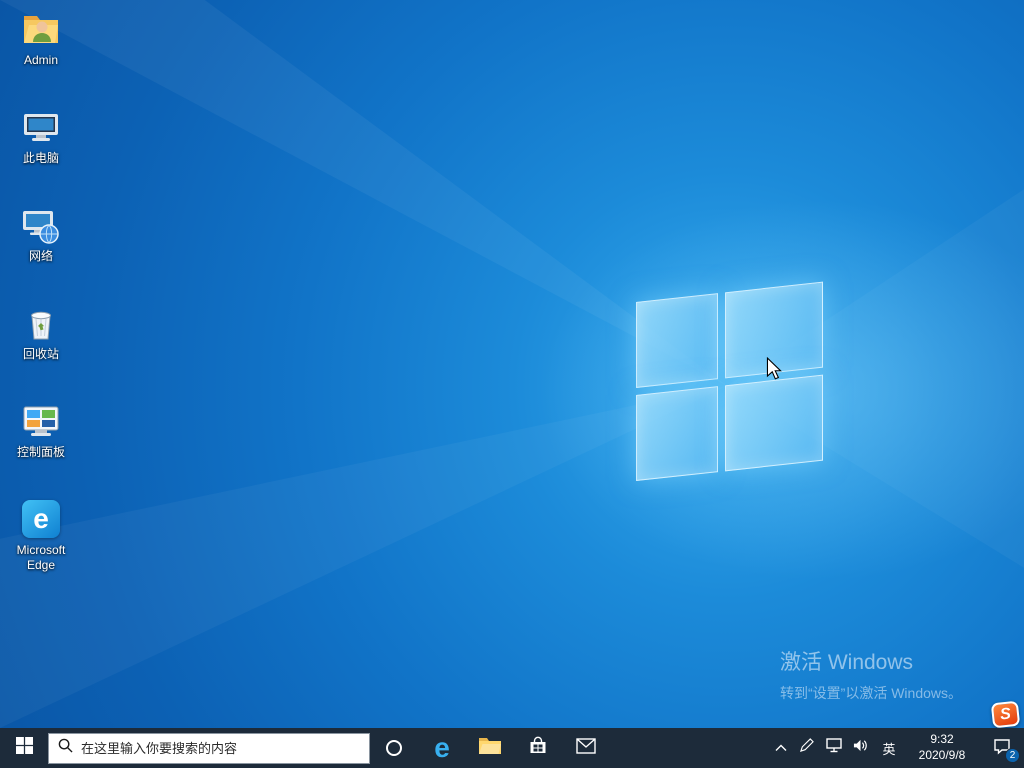 Image resolution: width=1024 pixels, height=768 pixels. Describe the element at coordinates (41, 421) in the screenshot. I see `control-panel-icon` at that location.